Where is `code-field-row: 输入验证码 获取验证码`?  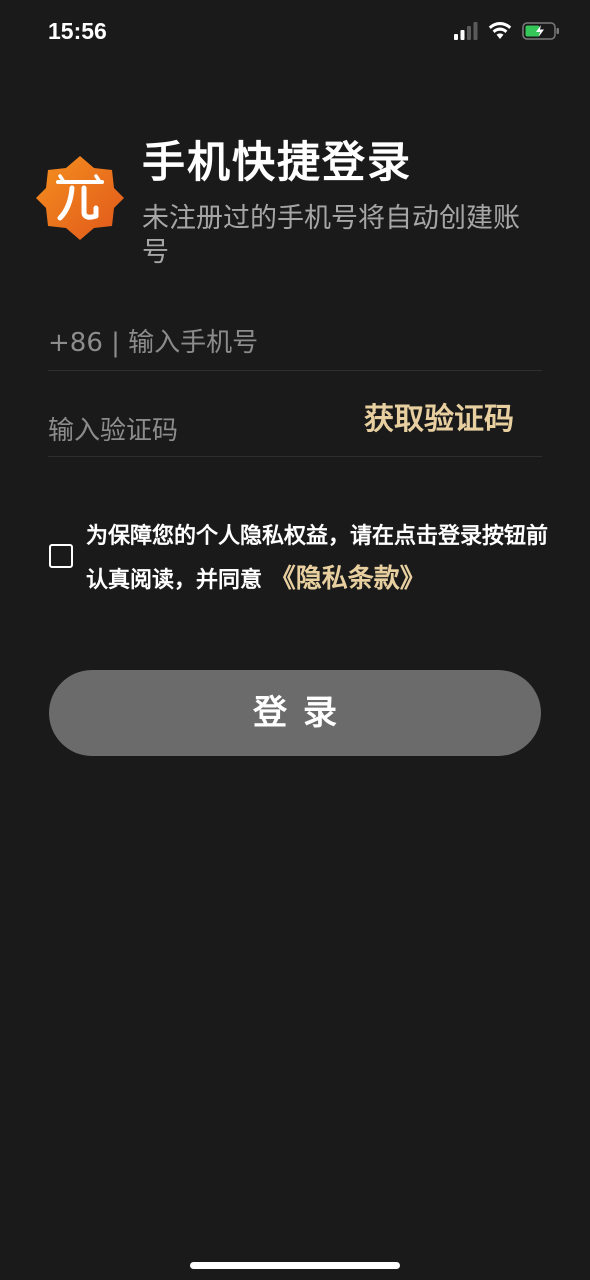
code-field-row: 输入验证码 获取验证码 is located at coordinates (295, 428).